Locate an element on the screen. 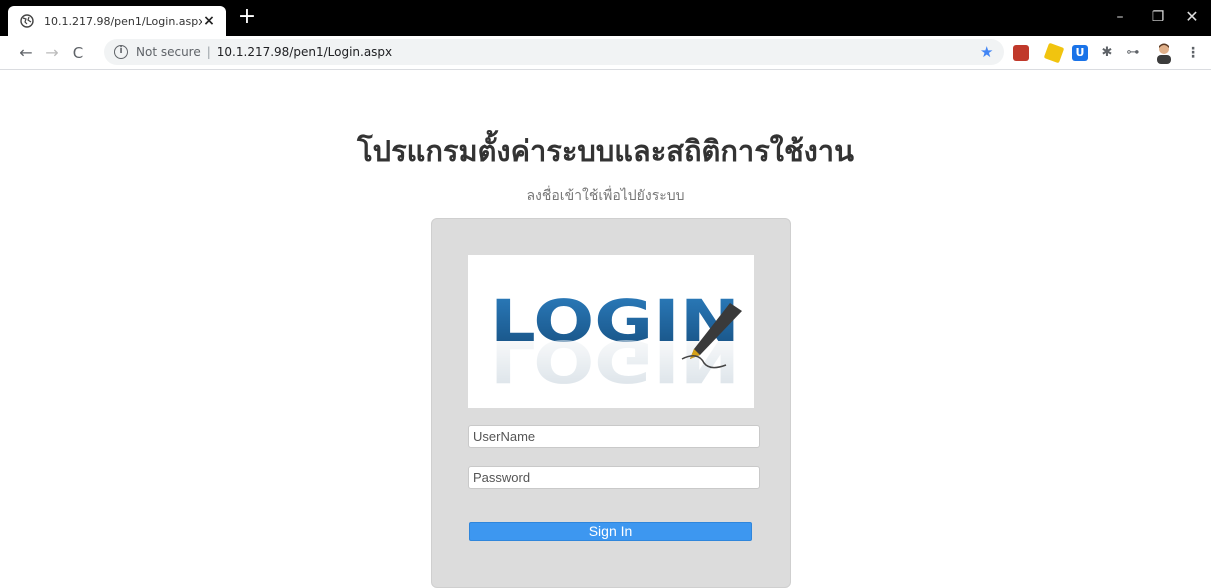  profile-avatar-icon is located at coordinates (1164, 53).